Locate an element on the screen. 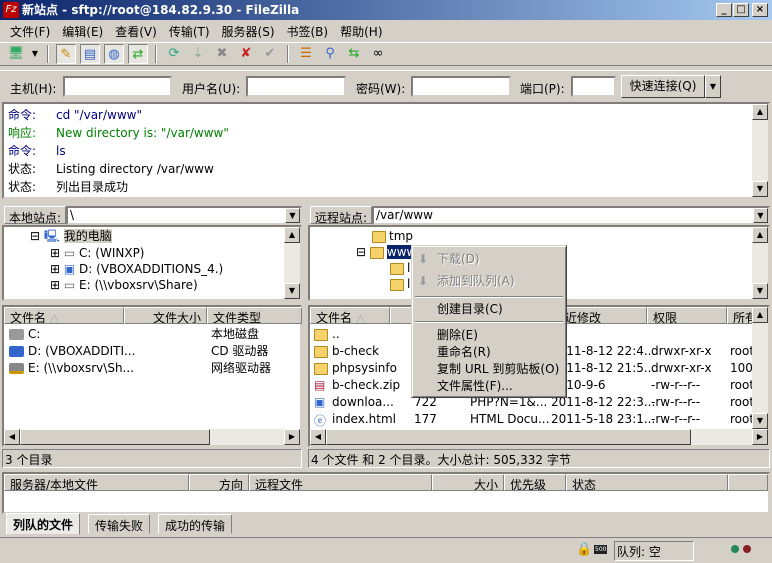 Image resolution: width=772 pixels, height=563 pixels. drive-icon is located at coordinates (16, 334).